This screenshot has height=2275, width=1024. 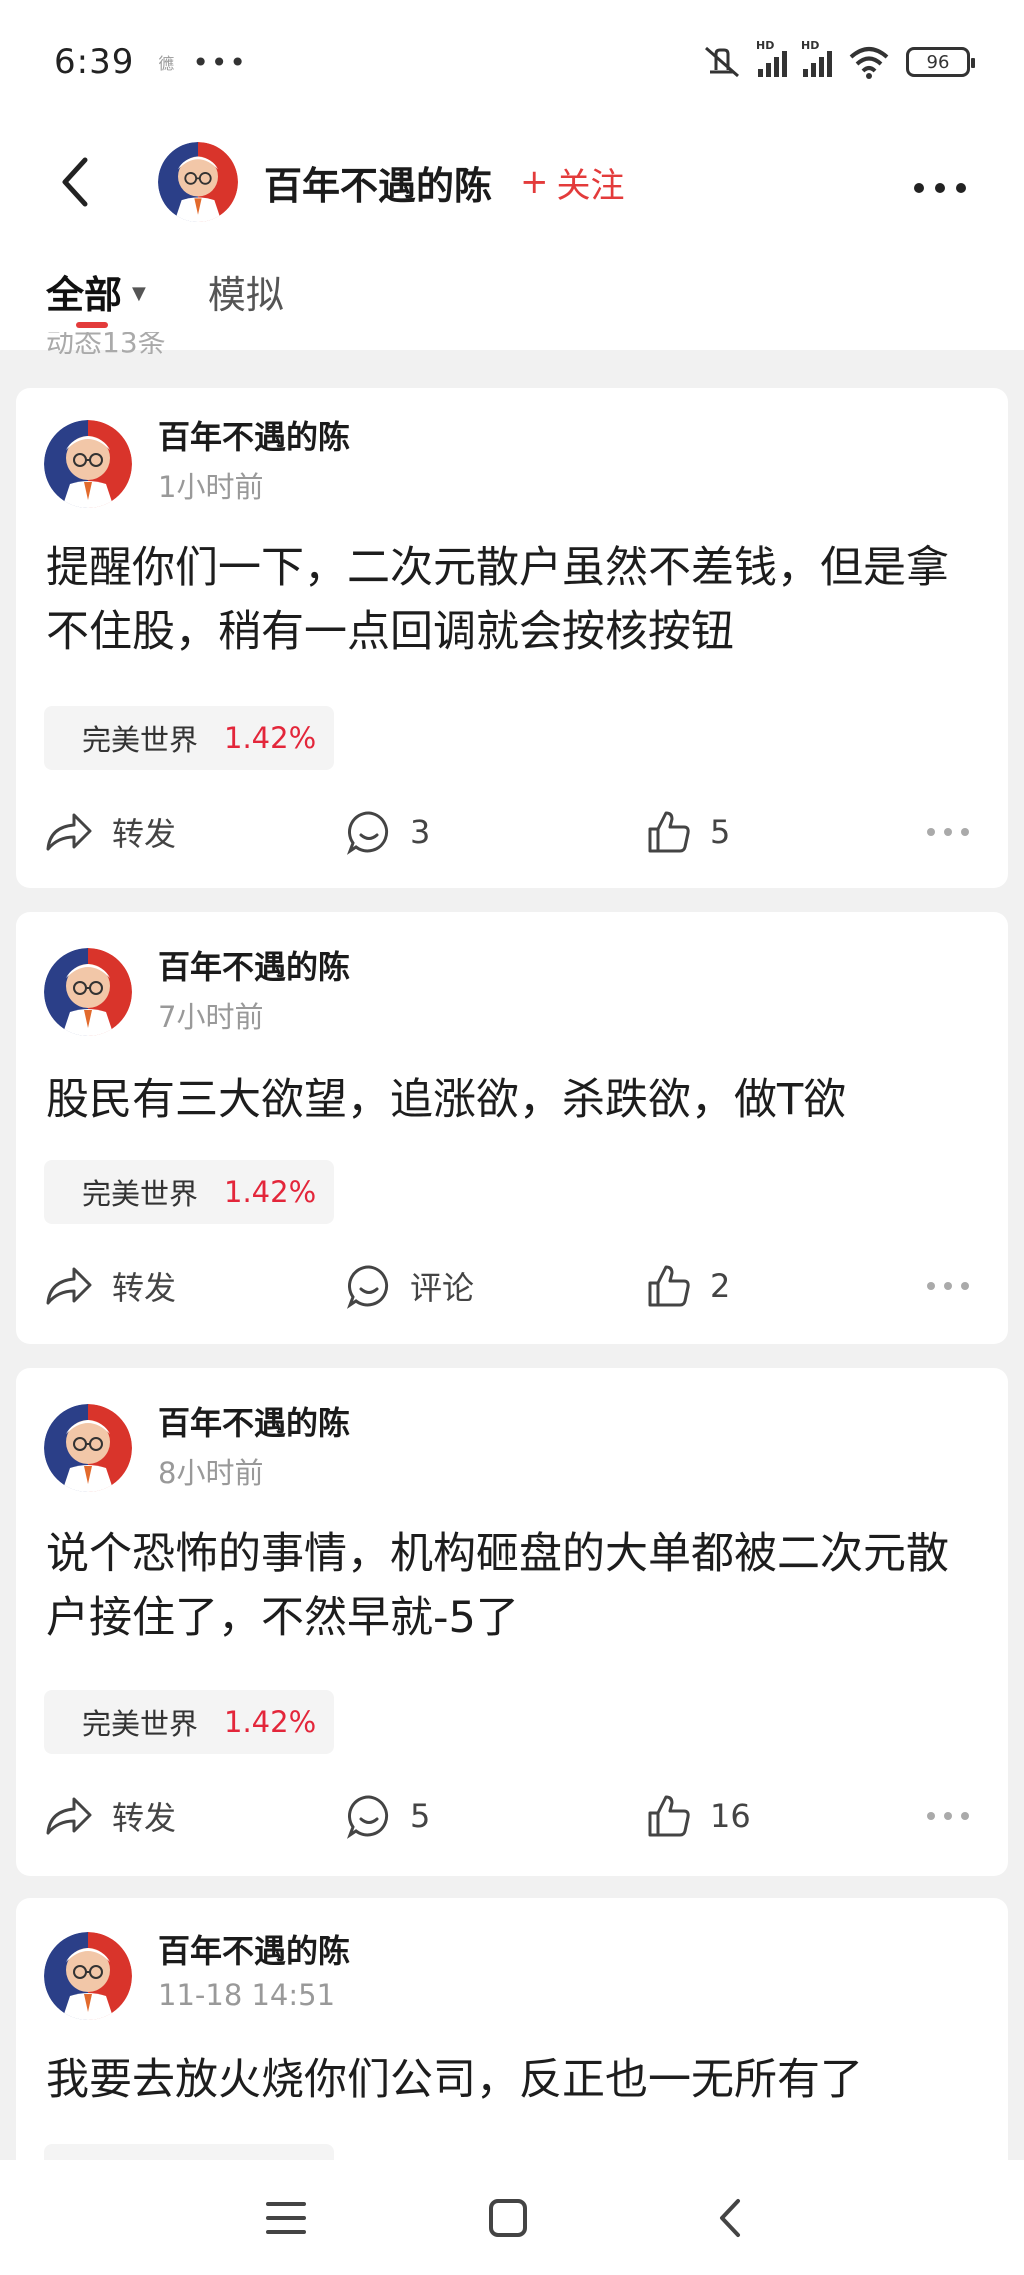 I want to click on post-actions: 转发 3 5, so click(x=512, y=832).